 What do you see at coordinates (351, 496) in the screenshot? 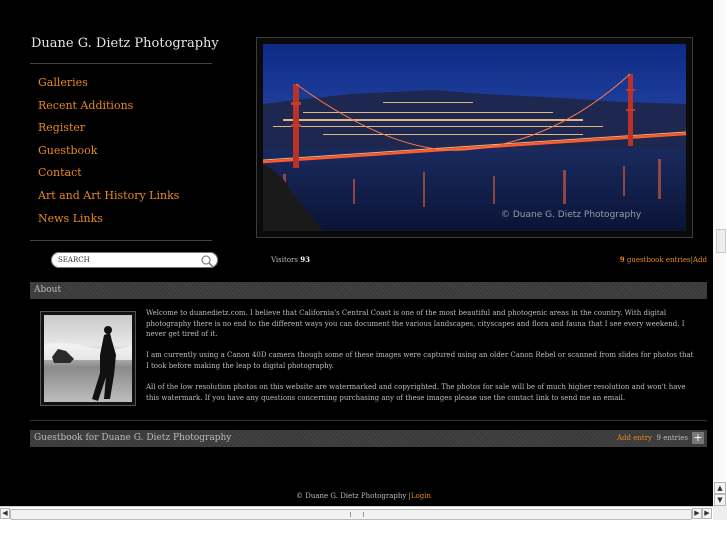
I see `footer-copyright: © Duane G. Dietz Photography` at bounding box center [351, 496].